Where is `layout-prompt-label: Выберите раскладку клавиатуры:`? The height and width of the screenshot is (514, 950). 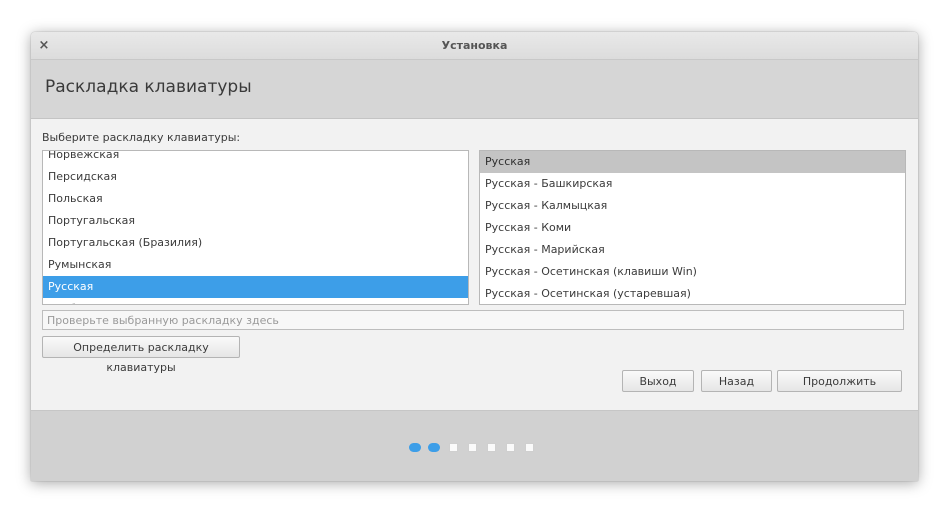
layout-prompt-label: Выберите раскладку клавиатуры: is located at coordinates (141, 137).